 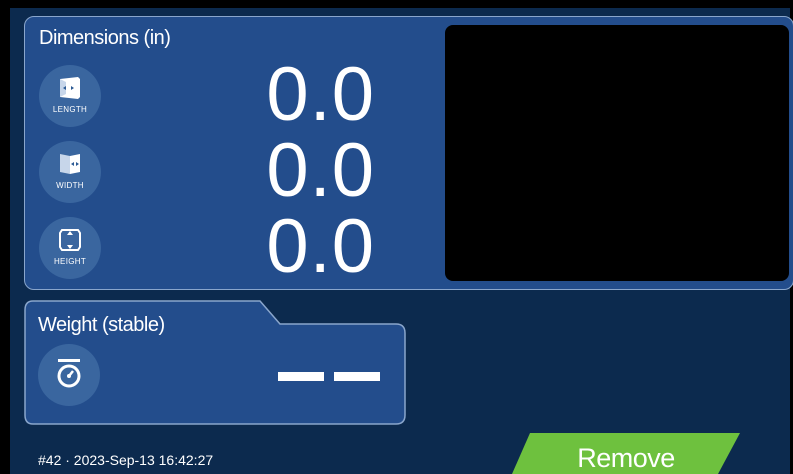 I want to click on dimensions-title: Dimensions (in), so click(x=105, y=38).